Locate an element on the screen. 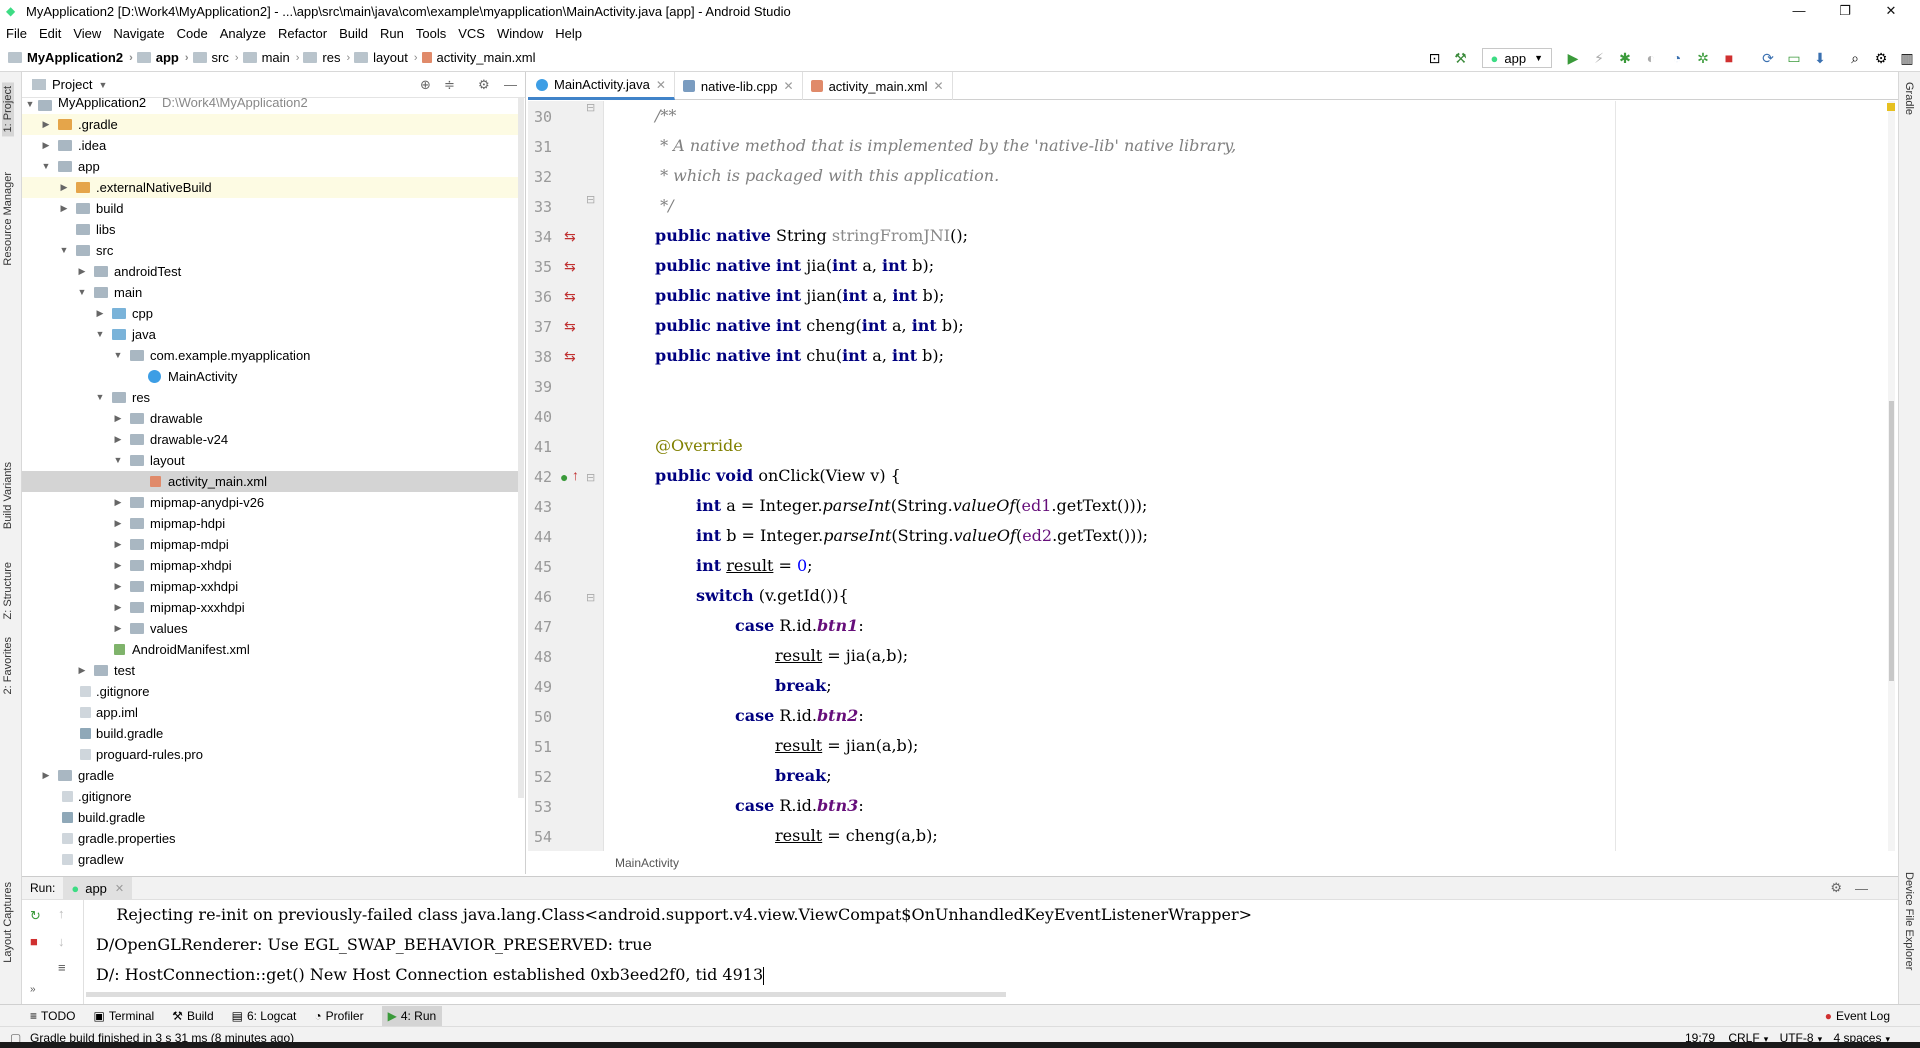 This screenshot has height=1048, width=1920. tab-device-file-explorer: Device File Explorer is located at coordinates (1909, 921).